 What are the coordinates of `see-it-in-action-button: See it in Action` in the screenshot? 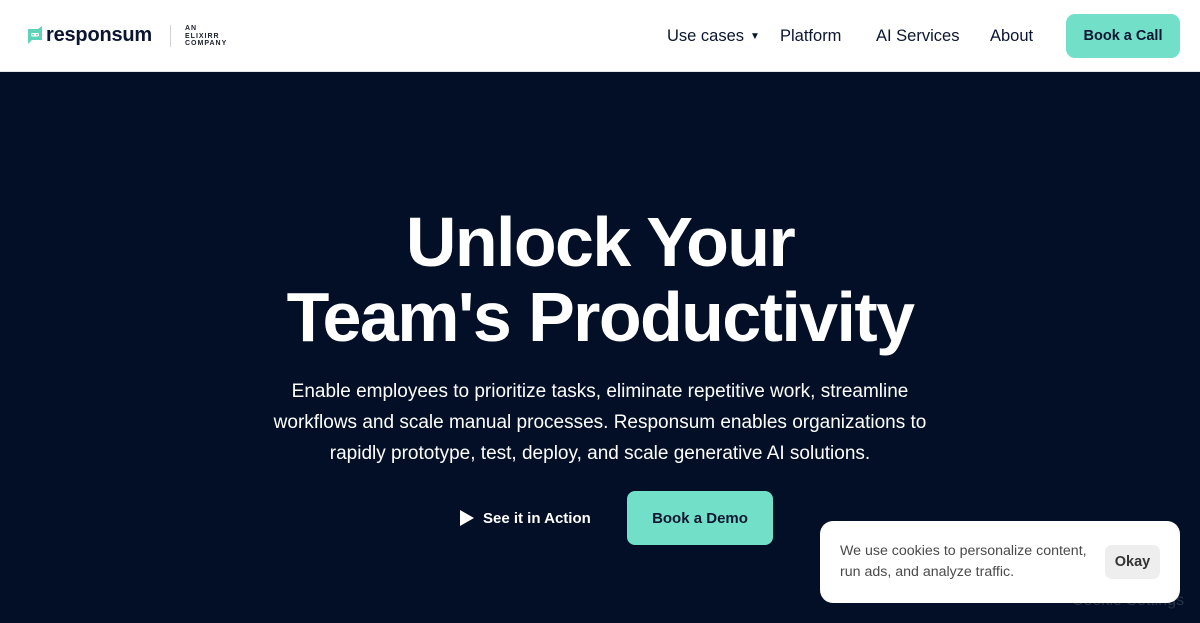 It's located at (525, 518).